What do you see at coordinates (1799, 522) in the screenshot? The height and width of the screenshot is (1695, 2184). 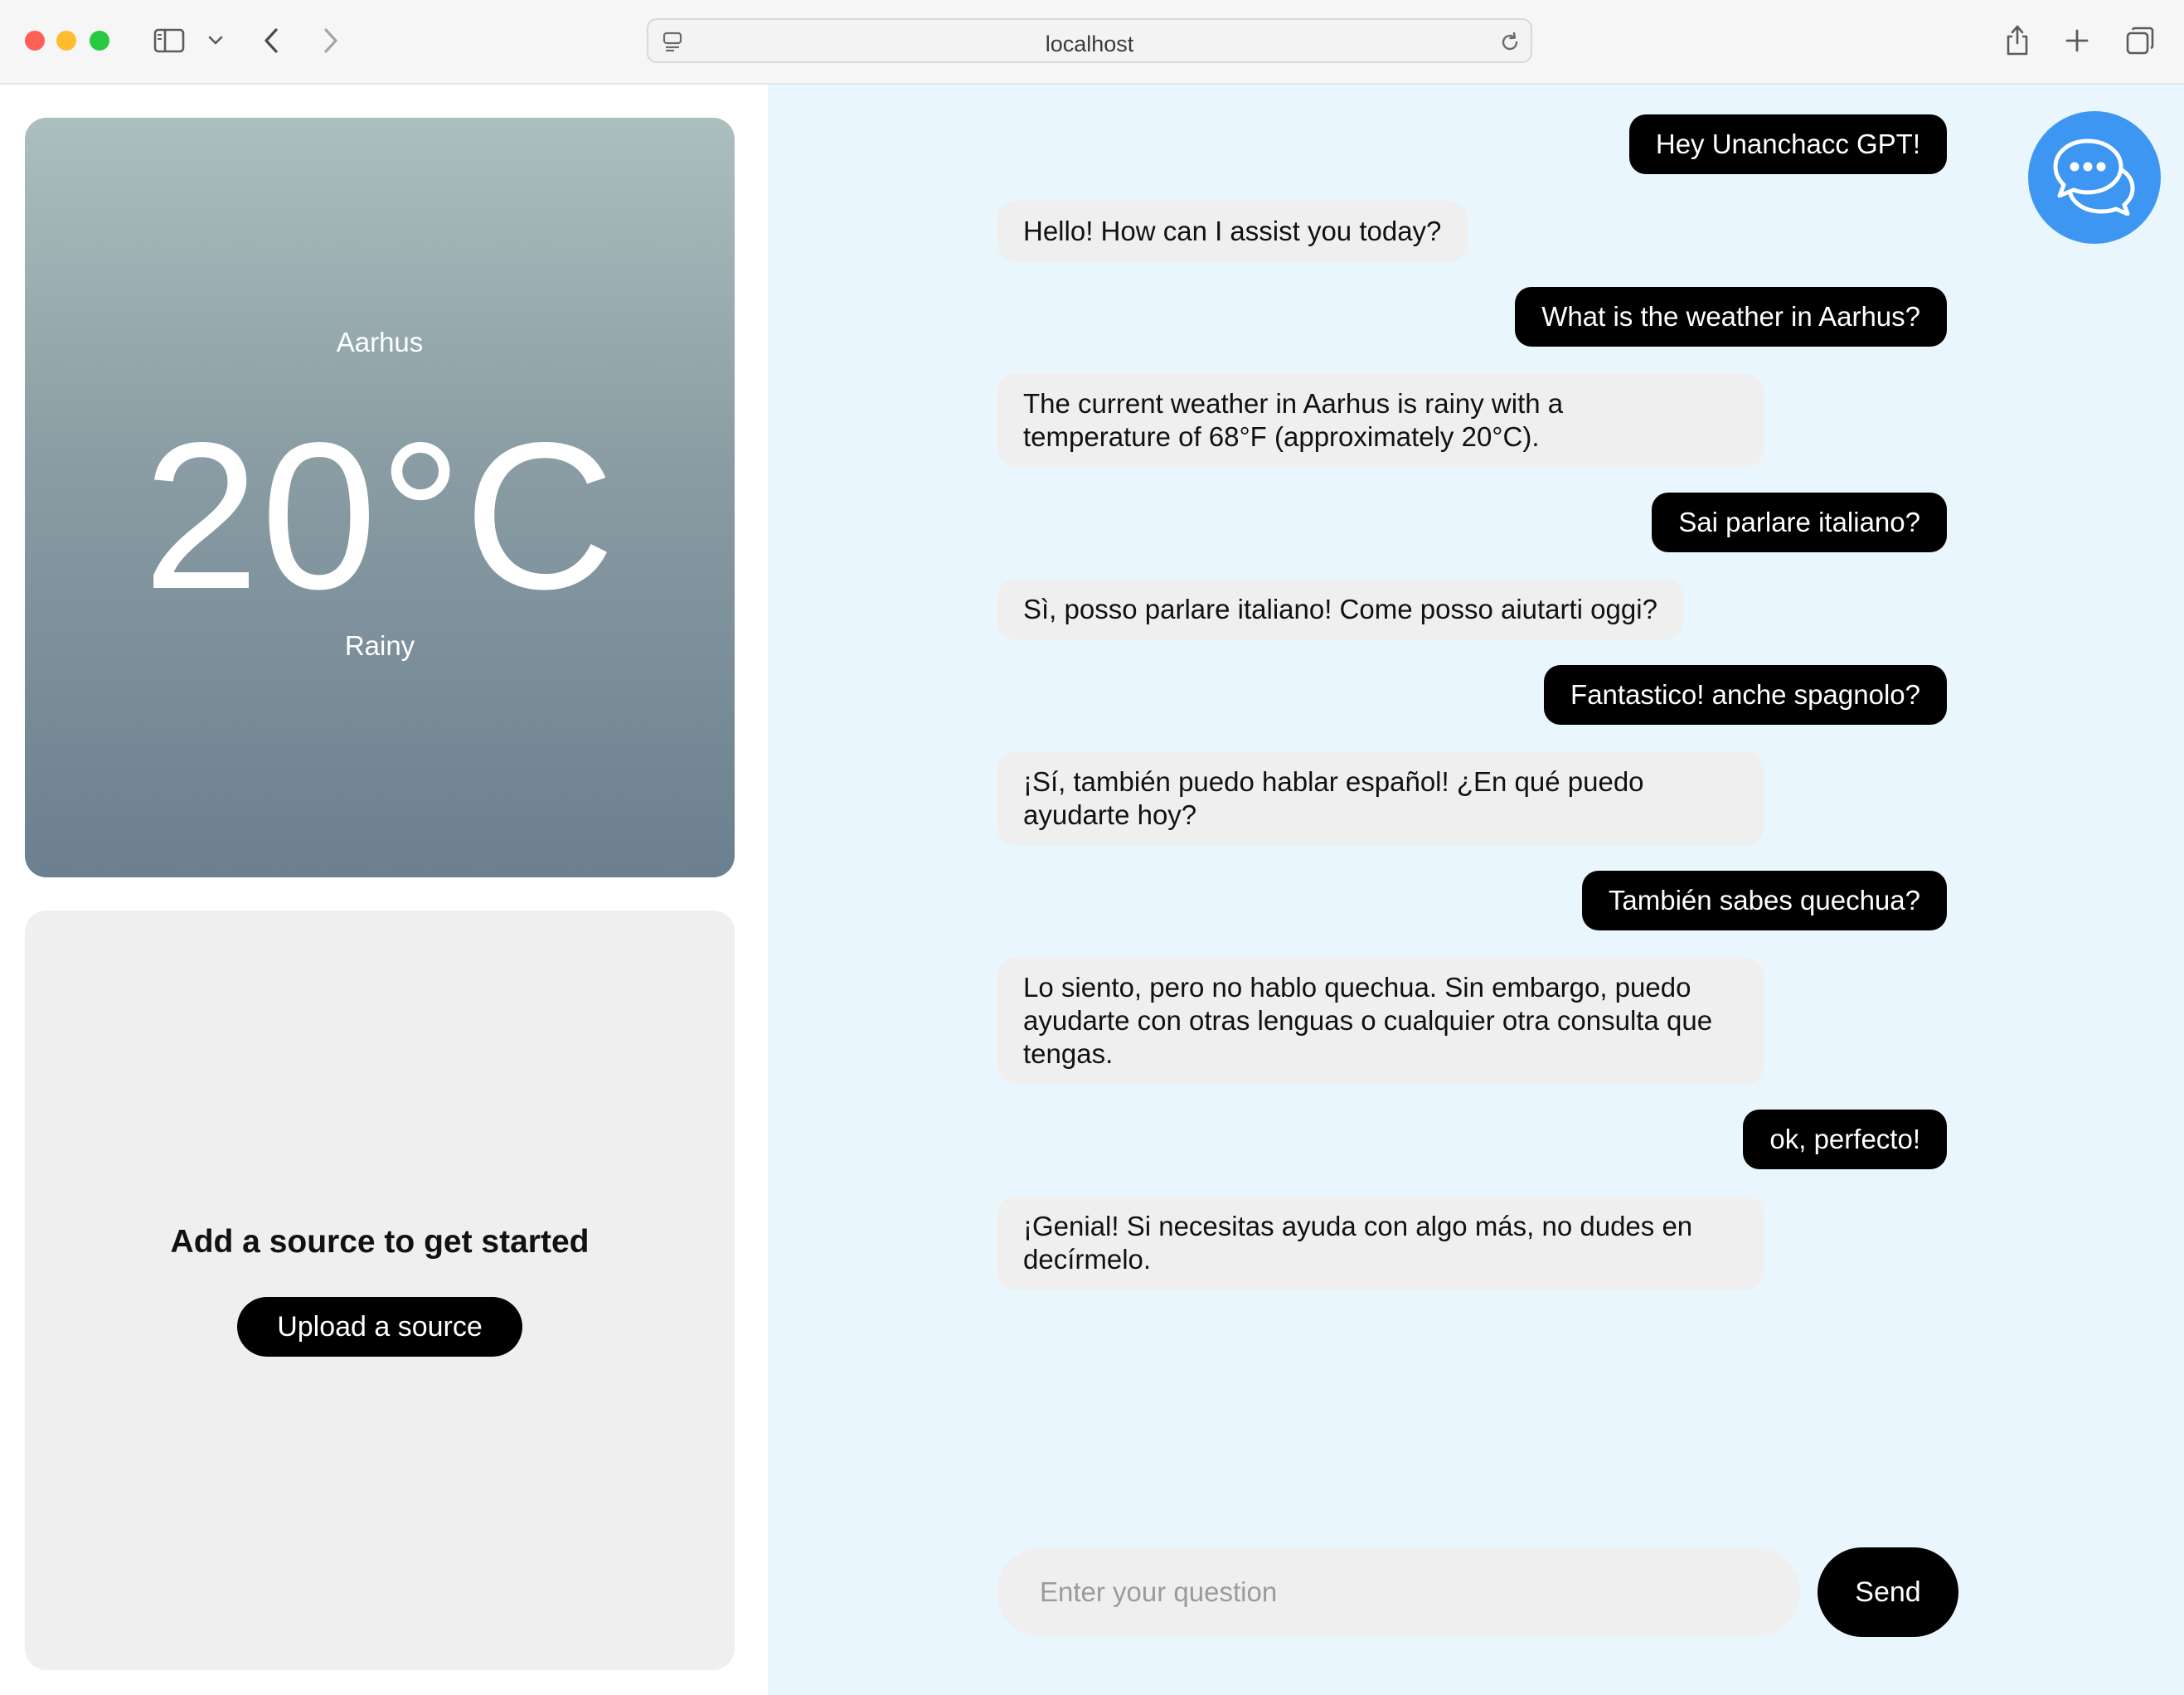 I see `user-message: Sai parlare italiano?` at bounding box center [1799, 522].